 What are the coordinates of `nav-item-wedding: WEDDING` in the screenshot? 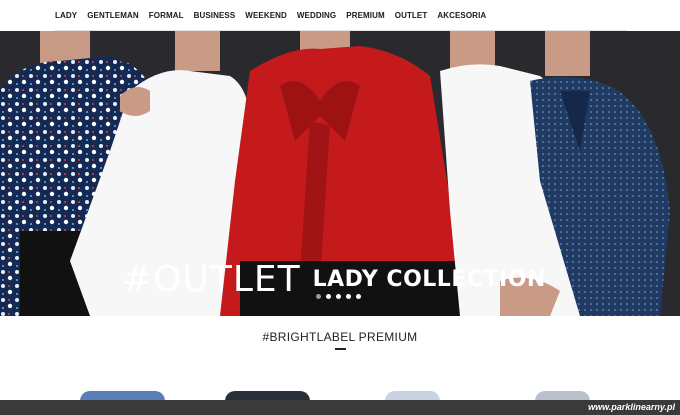 It's located at (316, 15).